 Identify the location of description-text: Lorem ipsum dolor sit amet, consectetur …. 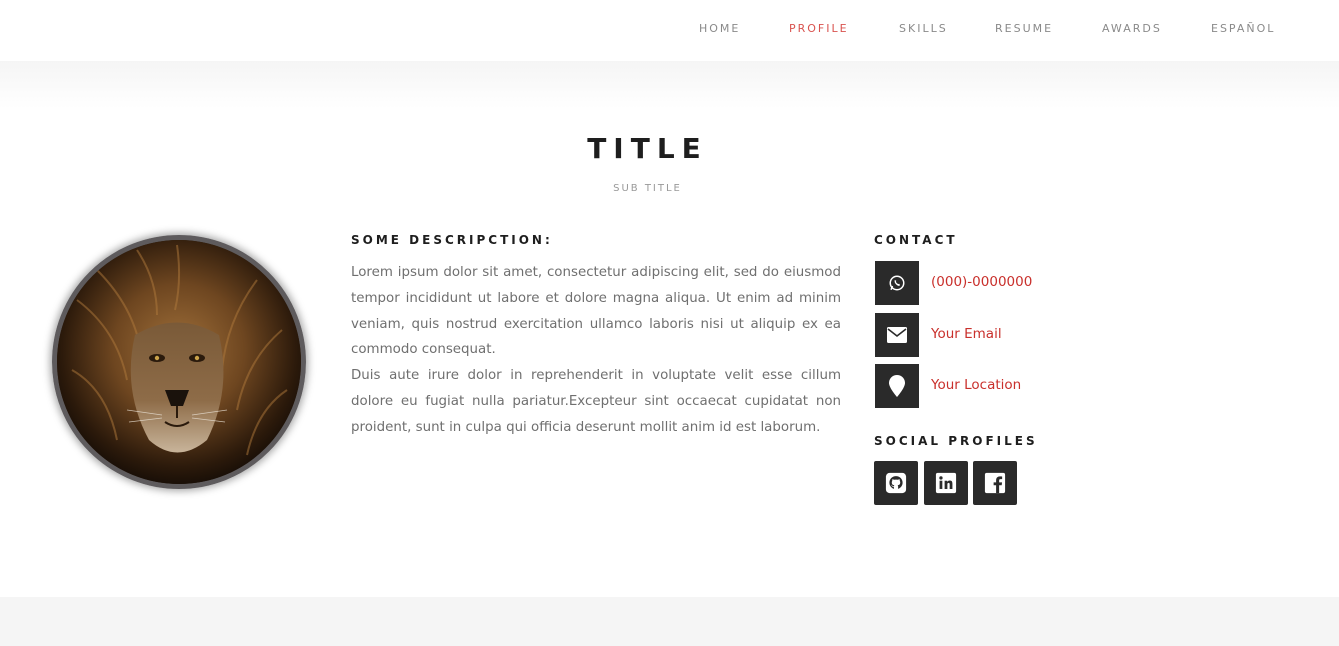
(596, 350).